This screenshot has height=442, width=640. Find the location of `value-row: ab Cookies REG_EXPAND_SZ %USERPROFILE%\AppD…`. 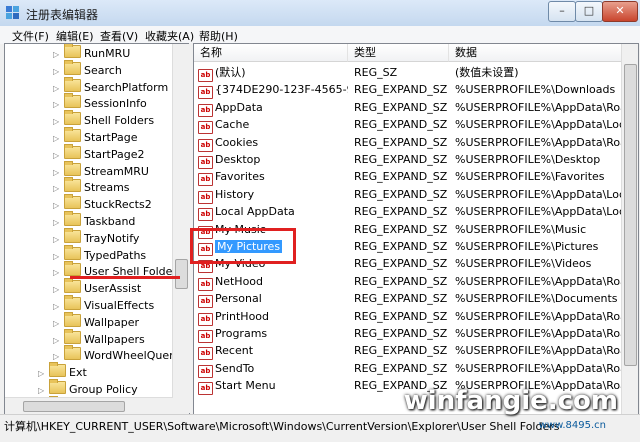

value-row: ab Cookies REG_EXPAND_SZ %USERPROFILE%\AppD… is located at coordinates (408, 143).